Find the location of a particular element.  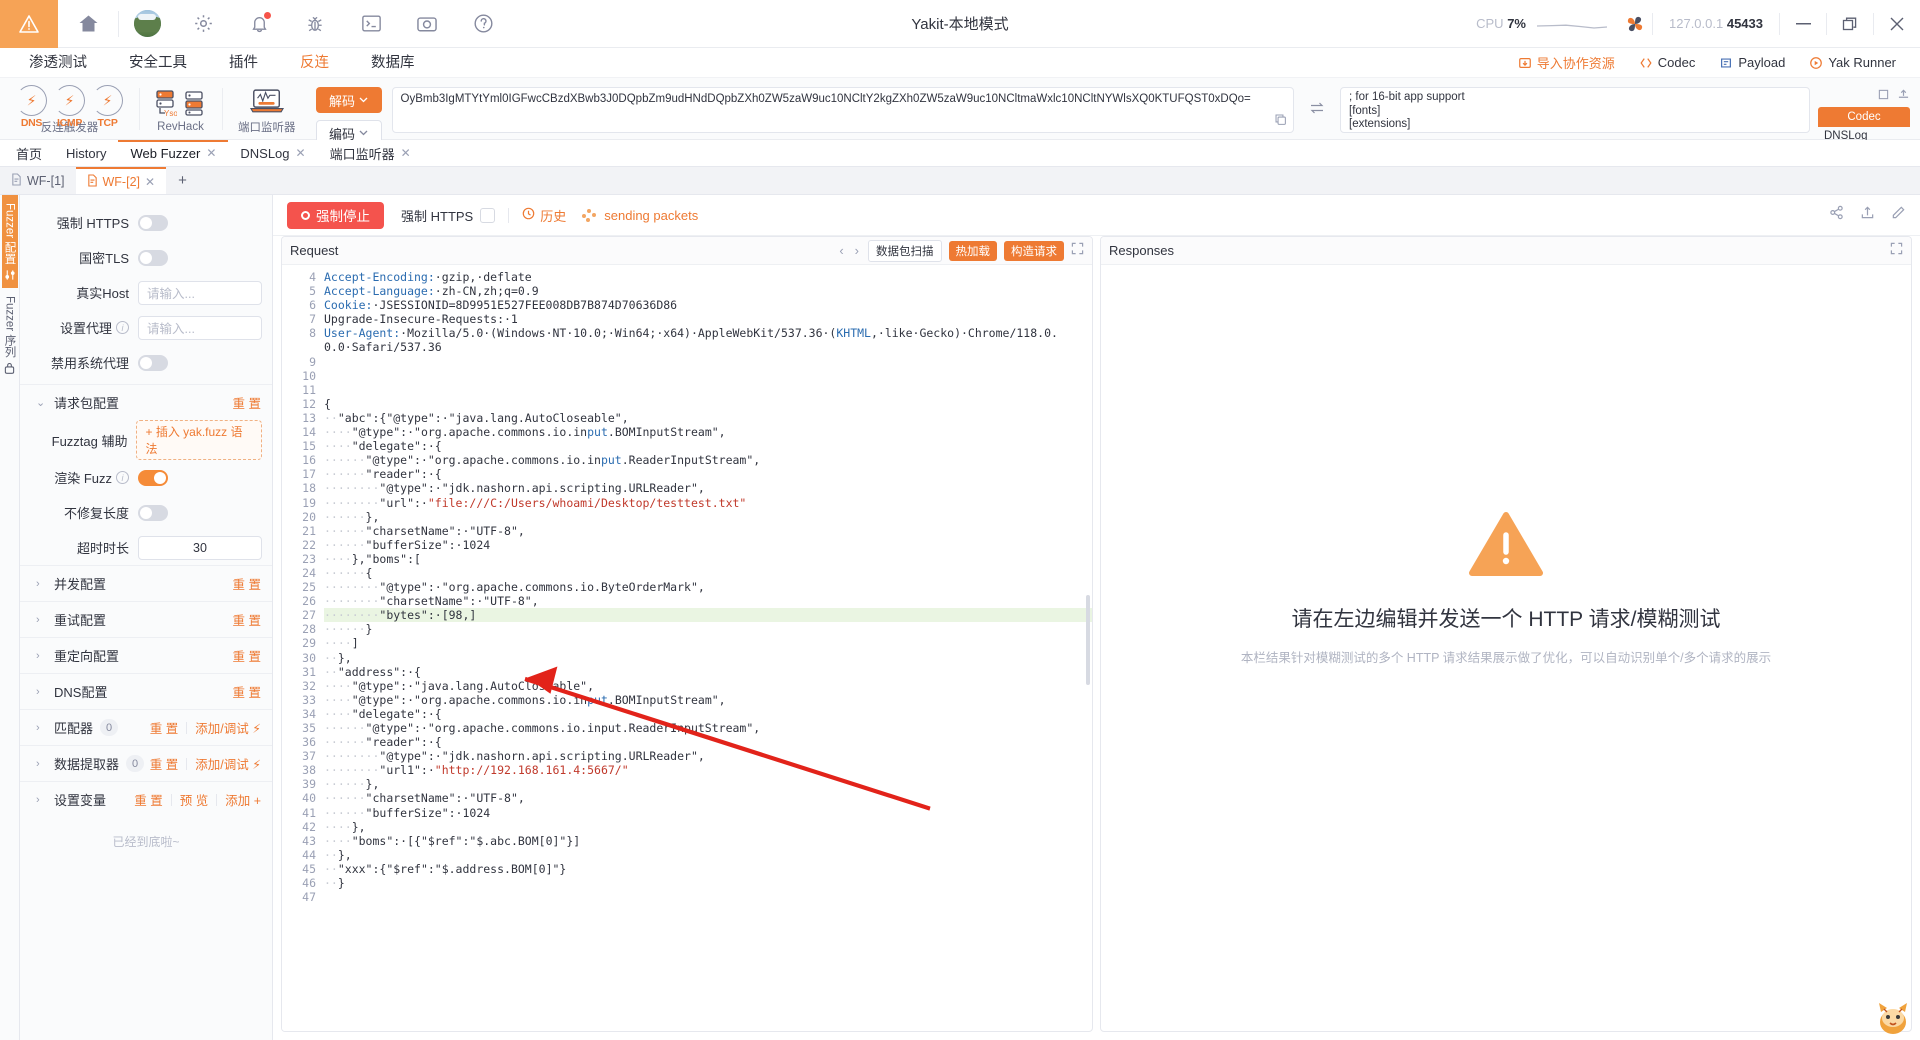

server-icon is located at coordinates (195, 103).